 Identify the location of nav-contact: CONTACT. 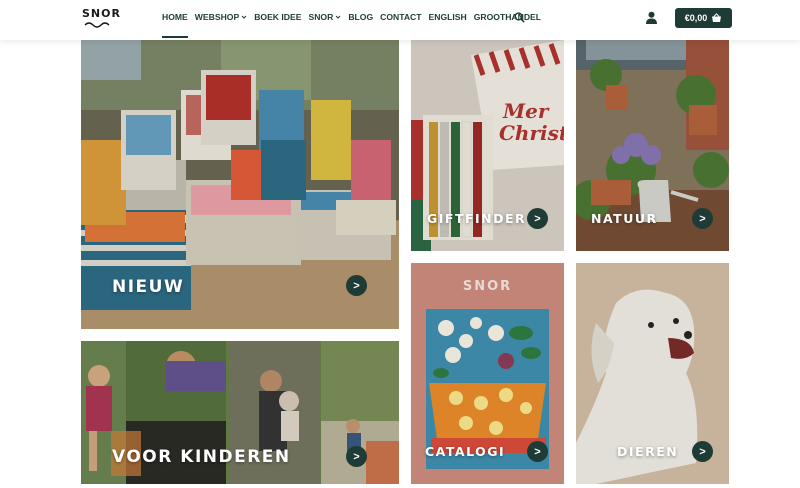
(400, 17).